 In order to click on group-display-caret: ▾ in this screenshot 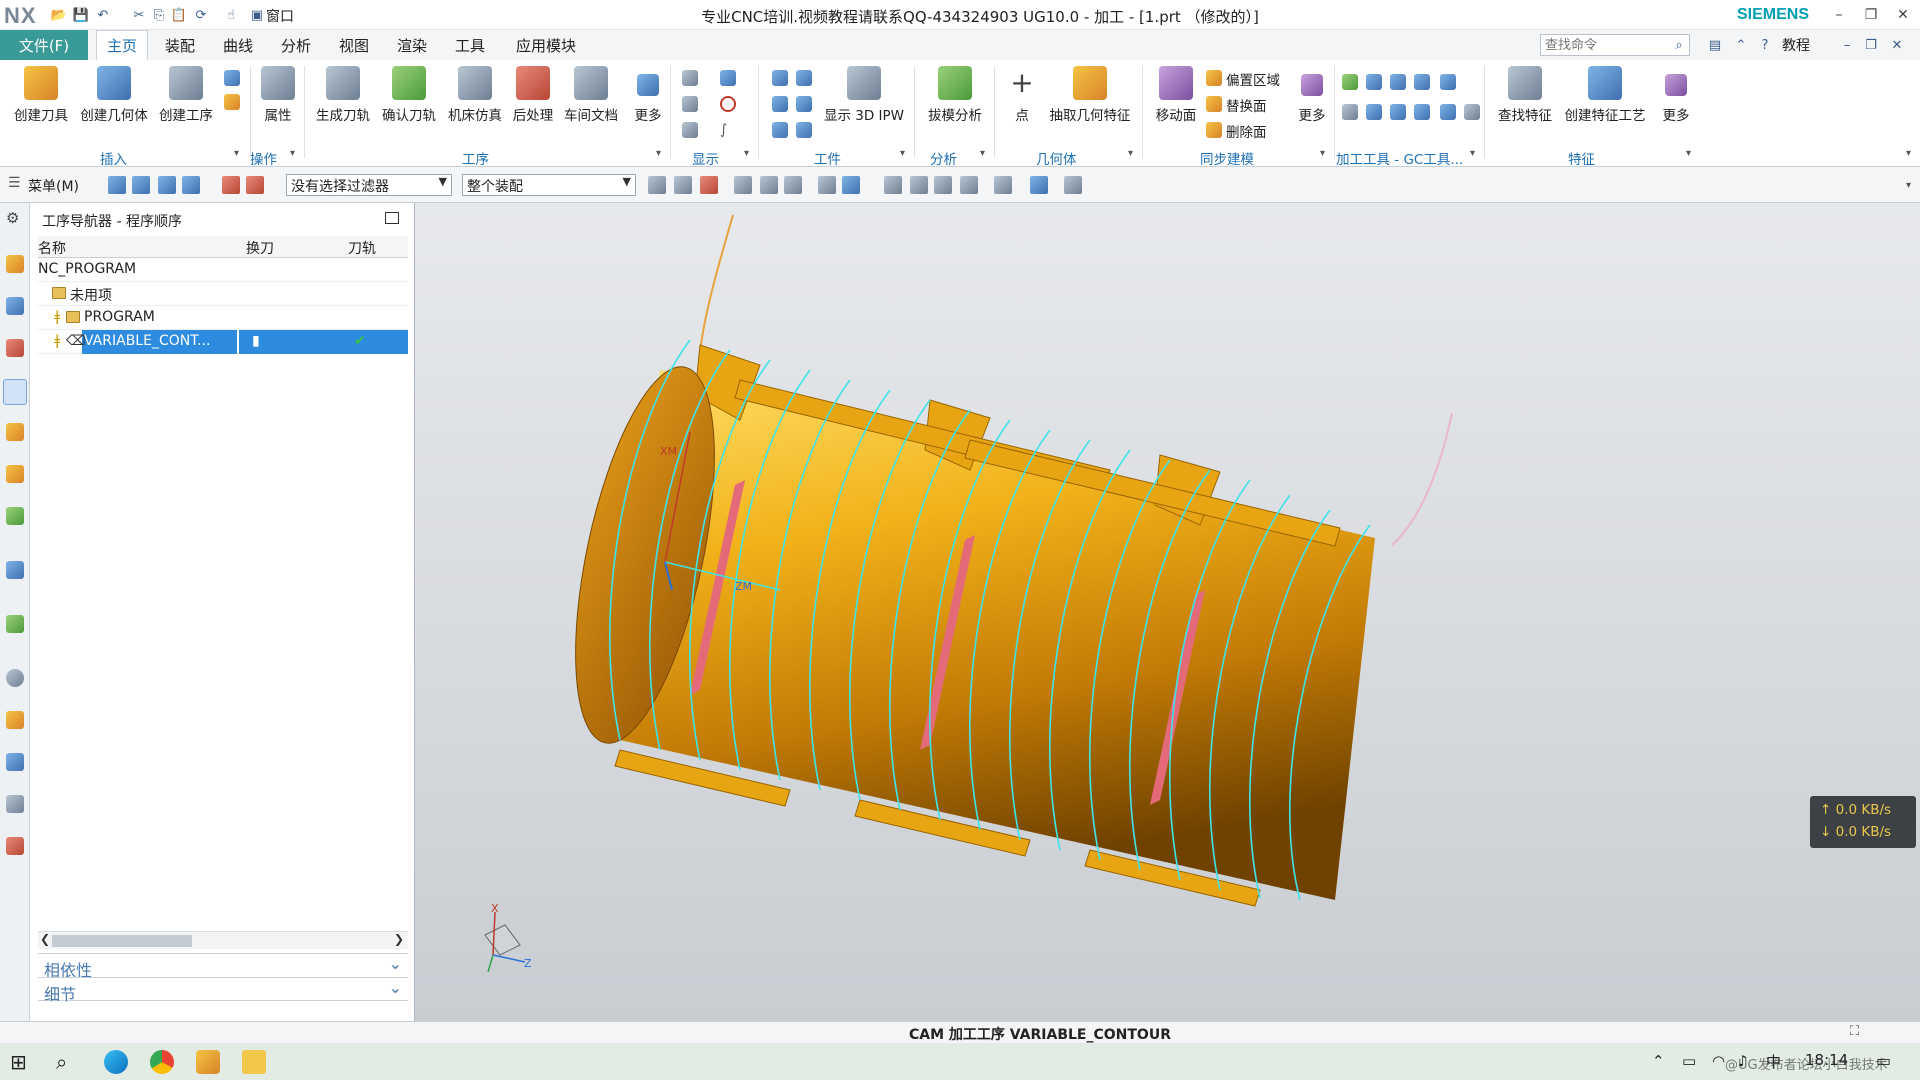, I will do `click(746, 153)`.